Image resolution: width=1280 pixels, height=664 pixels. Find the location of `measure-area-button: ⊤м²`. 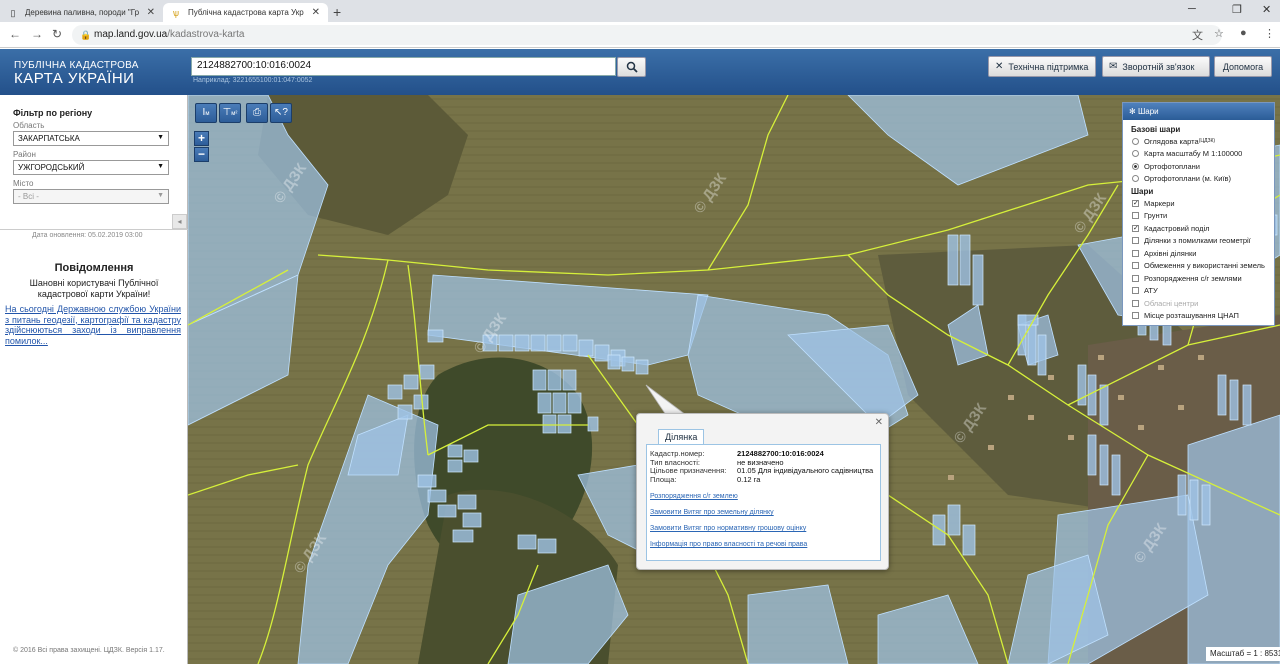

measure-area-button: ⊤м² is located at coordinates (230, 113).